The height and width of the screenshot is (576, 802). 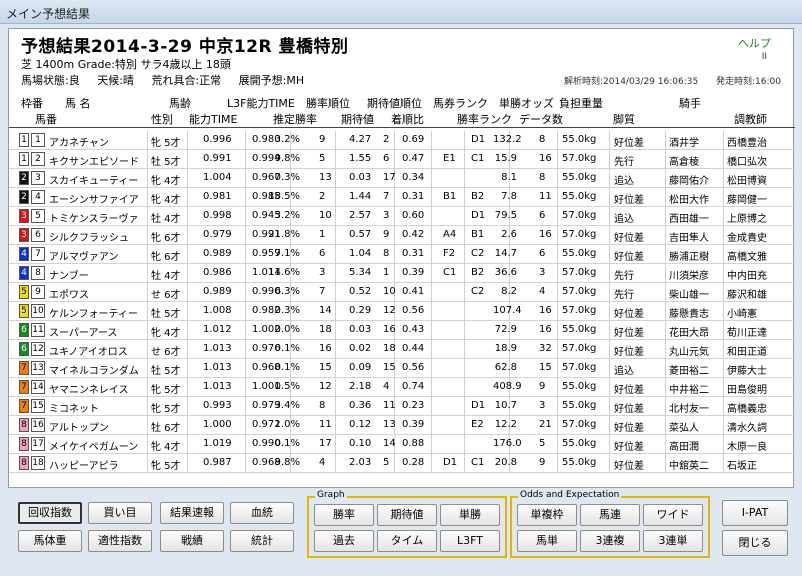 I want to click on graph-past-button: 過去, so click(x=344, y=541).